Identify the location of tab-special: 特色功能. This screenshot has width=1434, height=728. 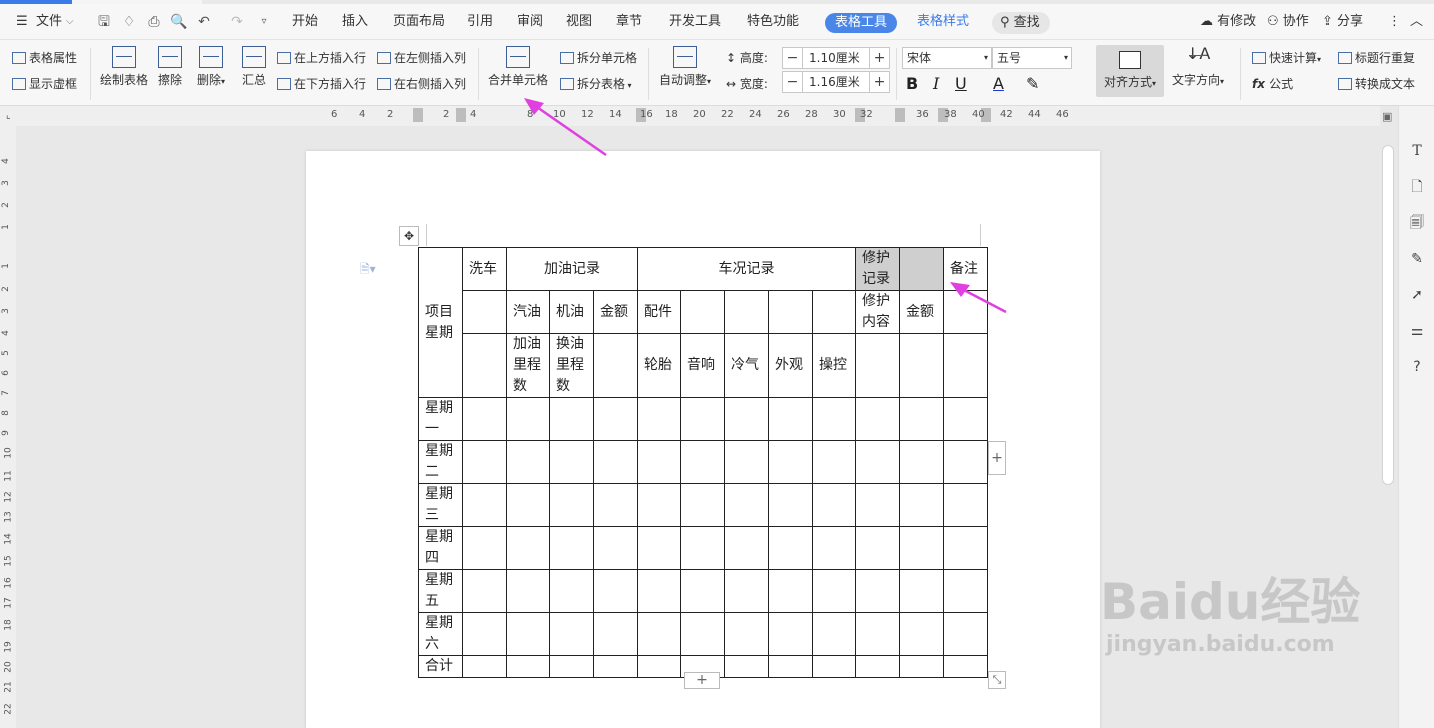
(773, 22).